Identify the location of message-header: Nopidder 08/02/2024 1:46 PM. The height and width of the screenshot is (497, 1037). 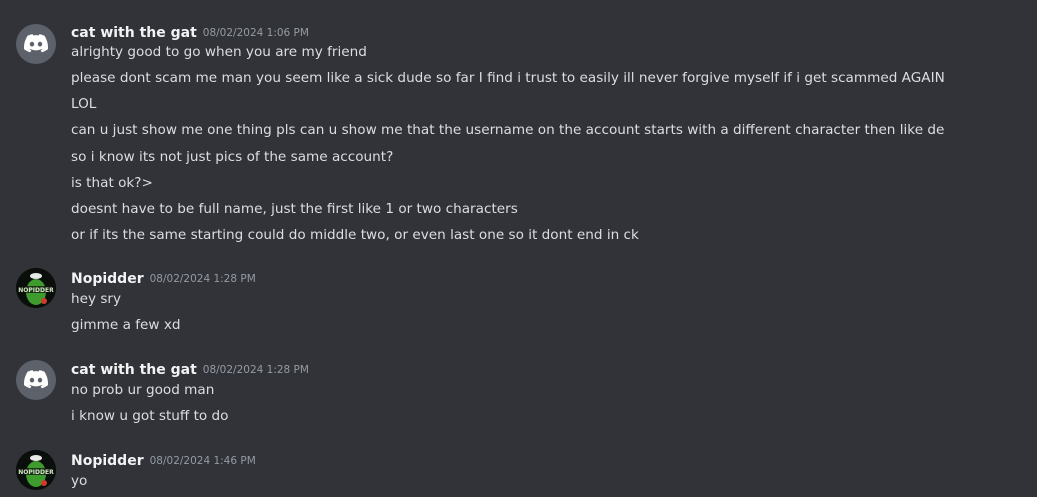
(163, 461).